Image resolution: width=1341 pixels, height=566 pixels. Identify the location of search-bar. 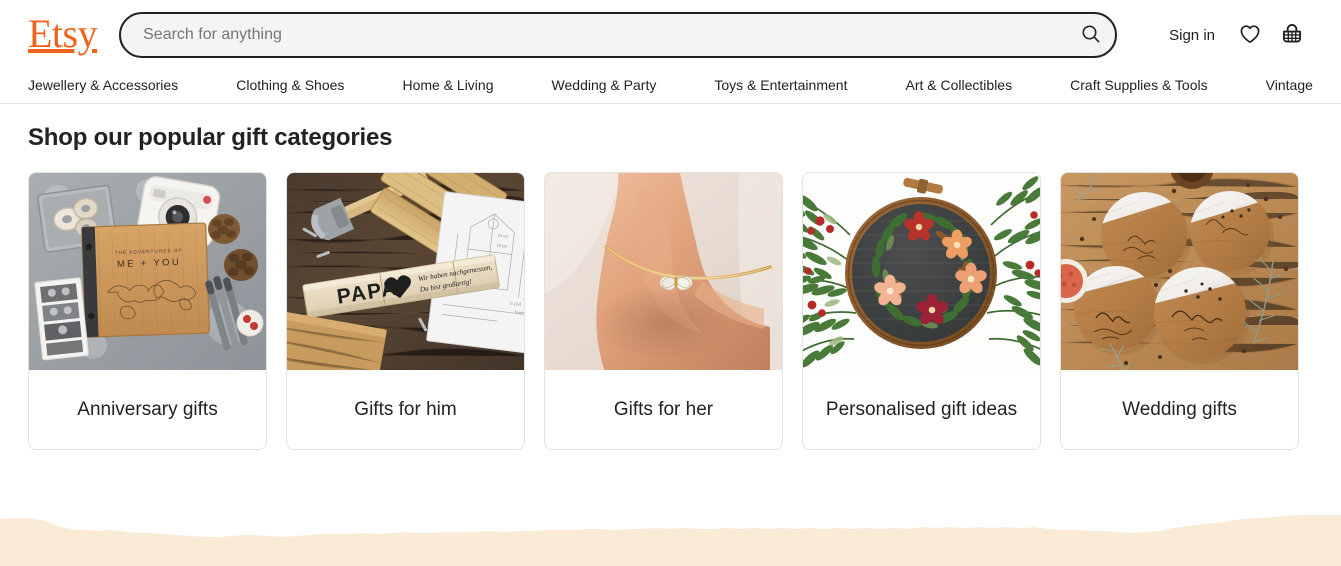
(618, 35).